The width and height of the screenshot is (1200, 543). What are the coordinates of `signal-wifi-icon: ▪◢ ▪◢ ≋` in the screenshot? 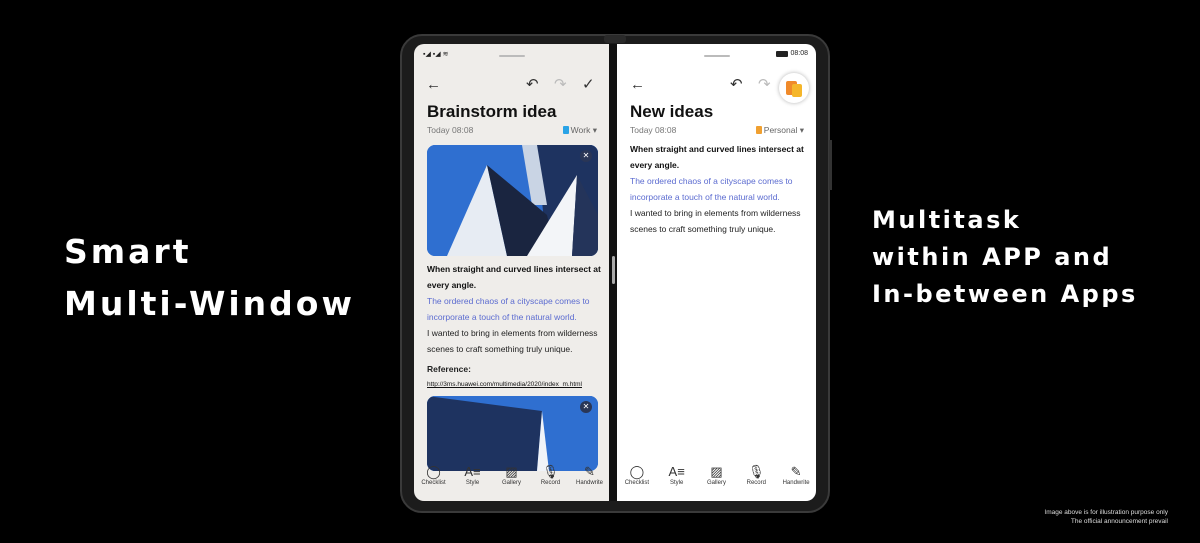 It's located at (436, 54).